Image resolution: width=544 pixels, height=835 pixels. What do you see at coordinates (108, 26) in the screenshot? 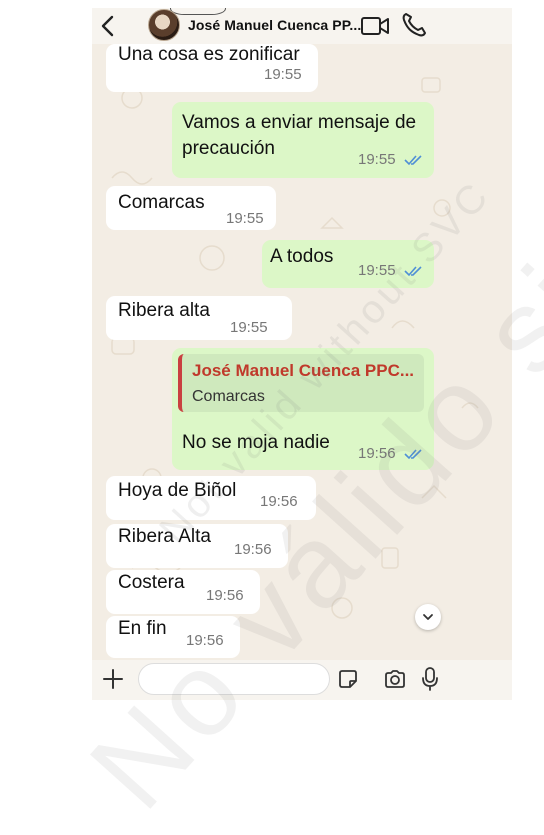
I see `chevron-left-icon` at bounding box center [108, 26].